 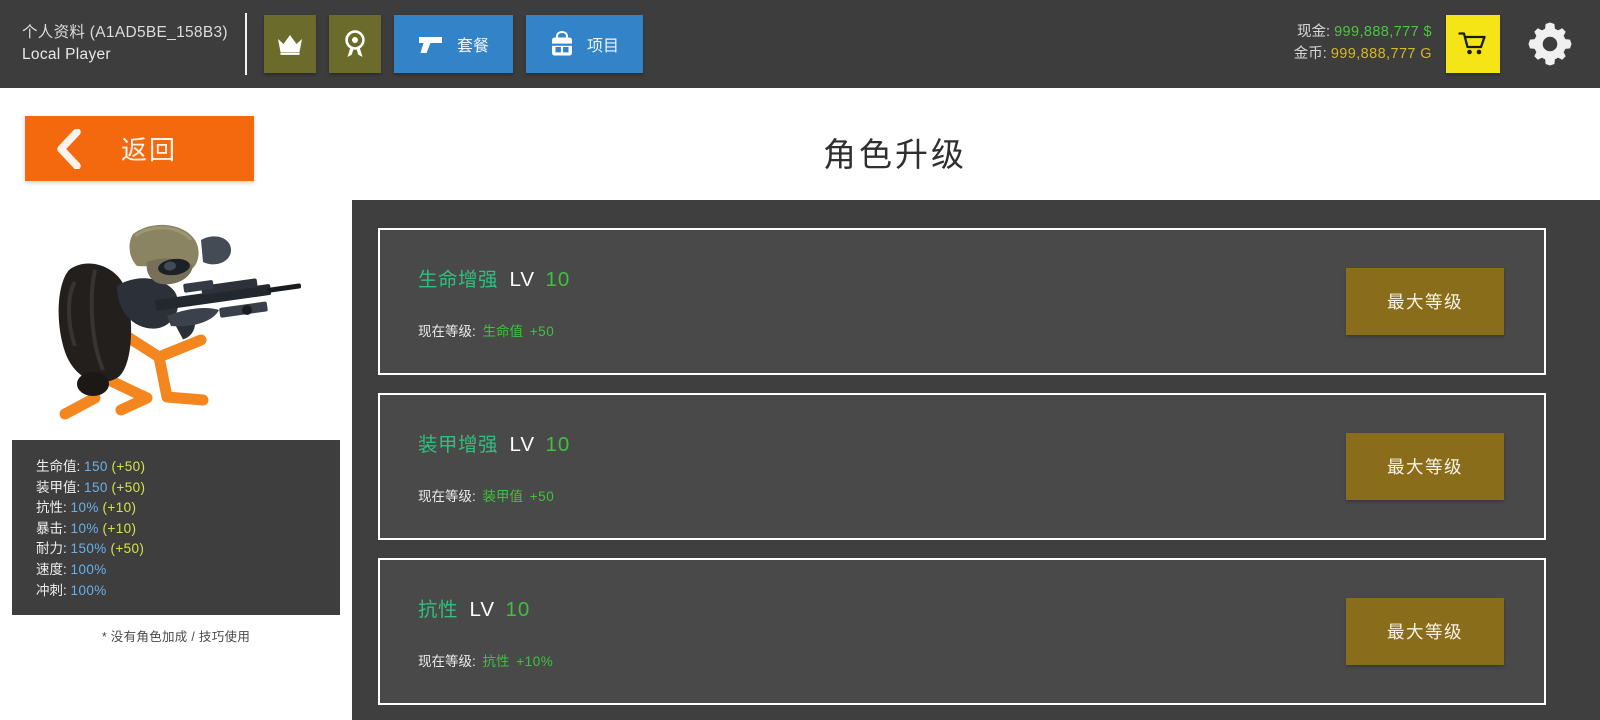 What do you see at coordinates (188, 549) in the screenshot?
I see `stat-row: 耐力: 150% (+50)` at bounding box center [188, 549].